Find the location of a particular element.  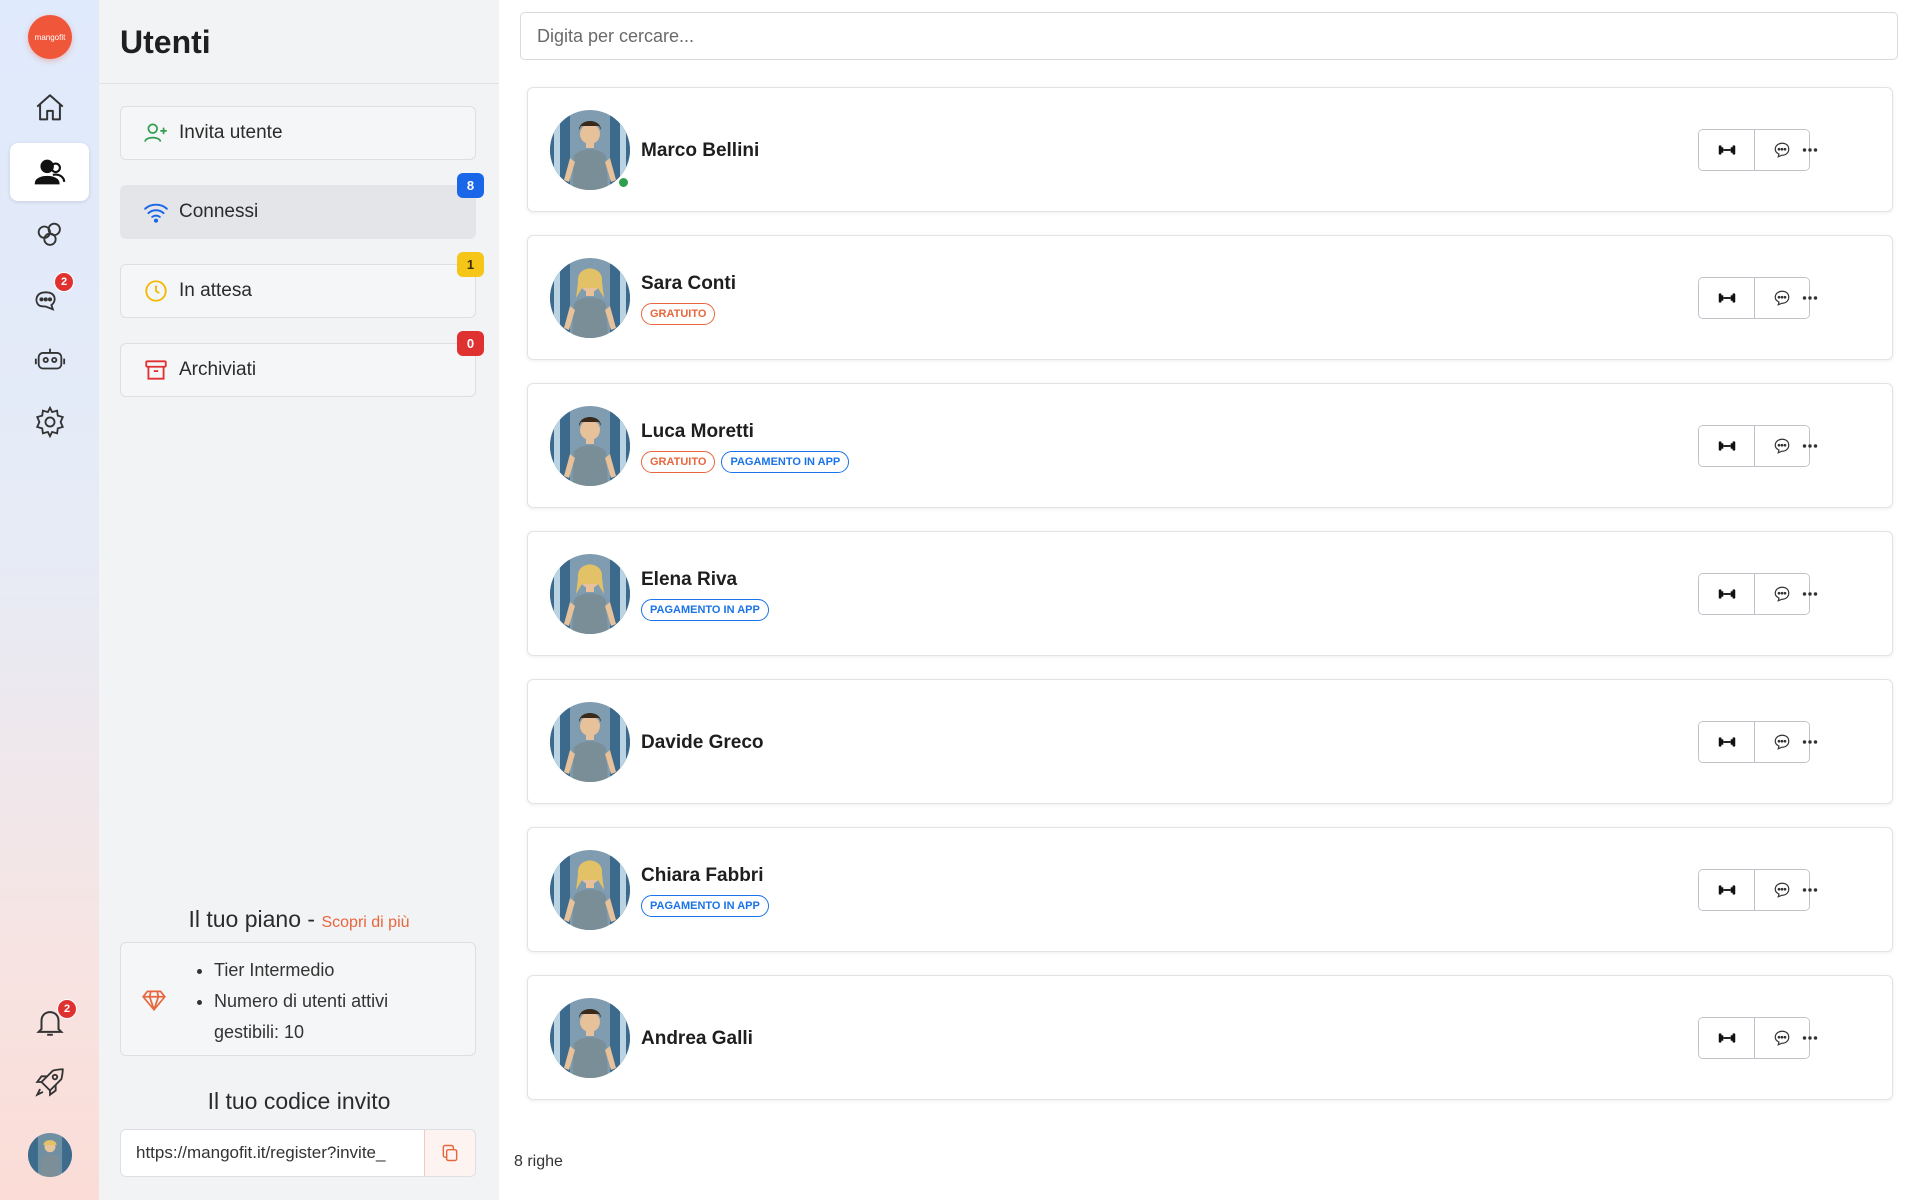

ai-assistant-button is located at coordinates (49, 360).